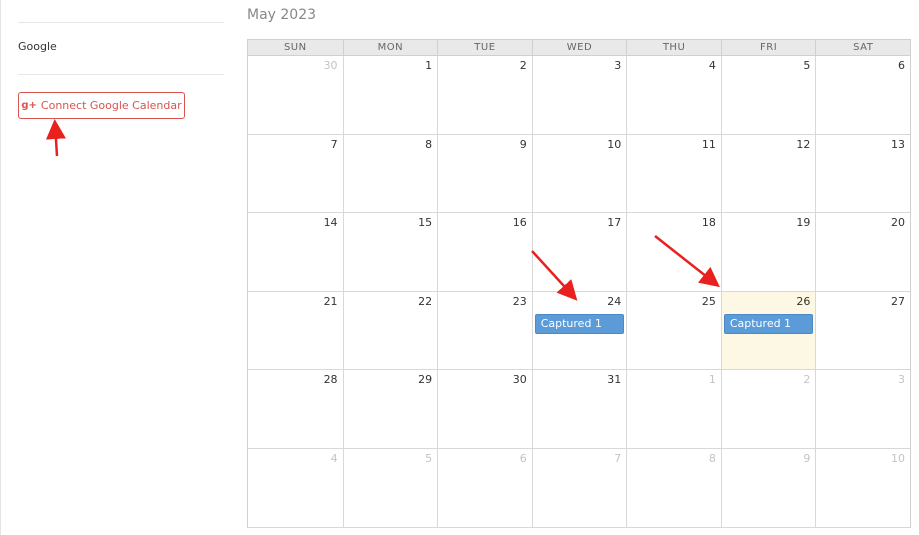  Describe the element at coordinates (295, 47) in the screenshot. I see `weekday-sun: SUN` at that location.